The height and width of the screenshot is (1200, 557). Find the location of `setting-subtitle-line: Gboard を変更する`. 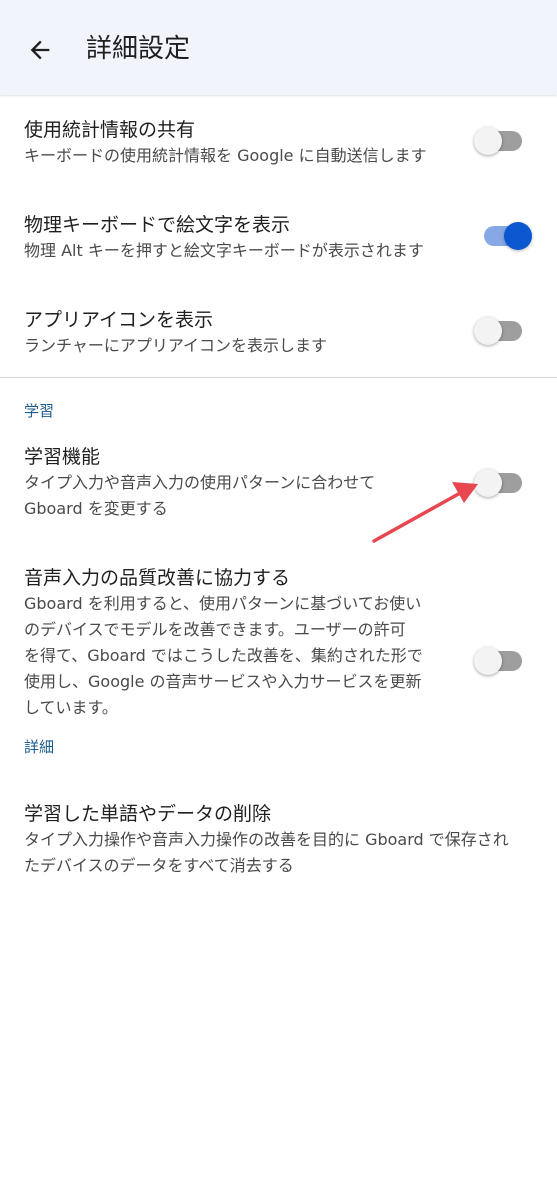

setting-subtitle-line: Gboard を変更する is located at coordinates (96, 508).